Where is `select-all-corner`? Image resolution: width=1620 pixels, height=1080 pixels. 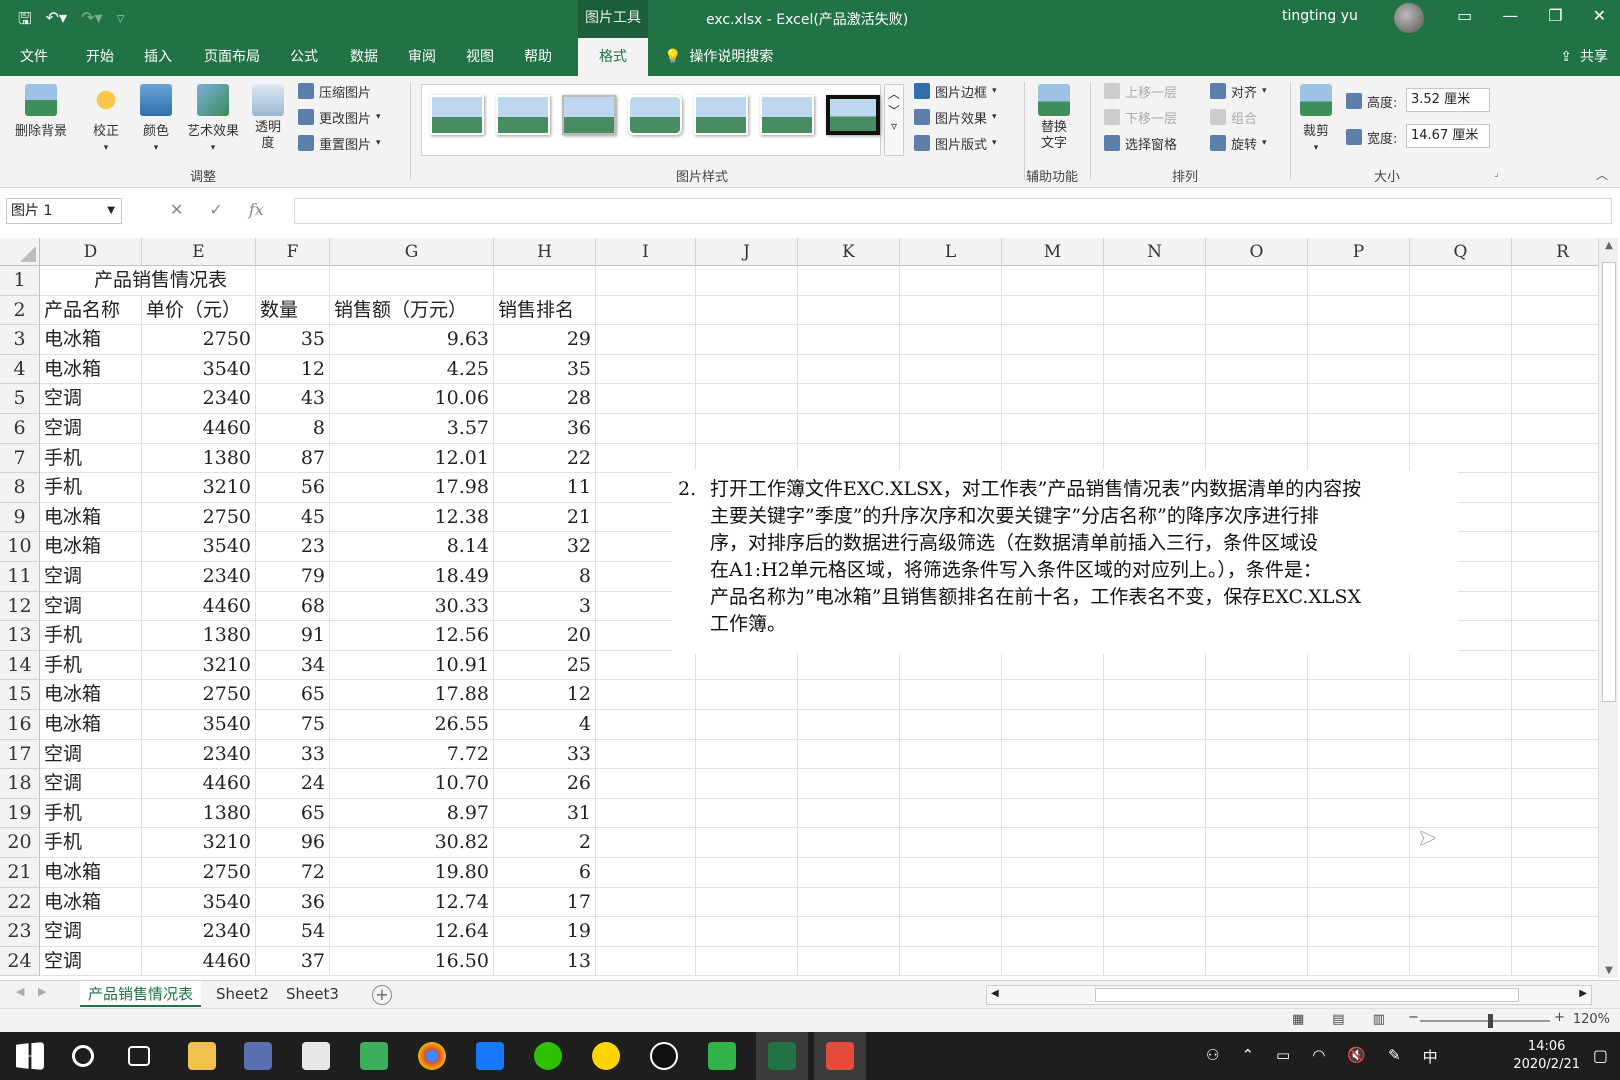 select-all-corner is located at coordinates (20, 252).